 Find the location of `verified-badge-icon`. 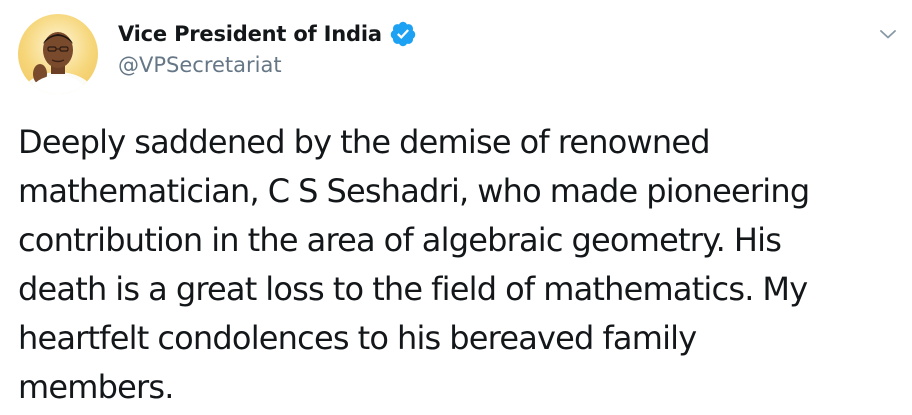

verified-badge-icon is located at coordinates (403, 34).